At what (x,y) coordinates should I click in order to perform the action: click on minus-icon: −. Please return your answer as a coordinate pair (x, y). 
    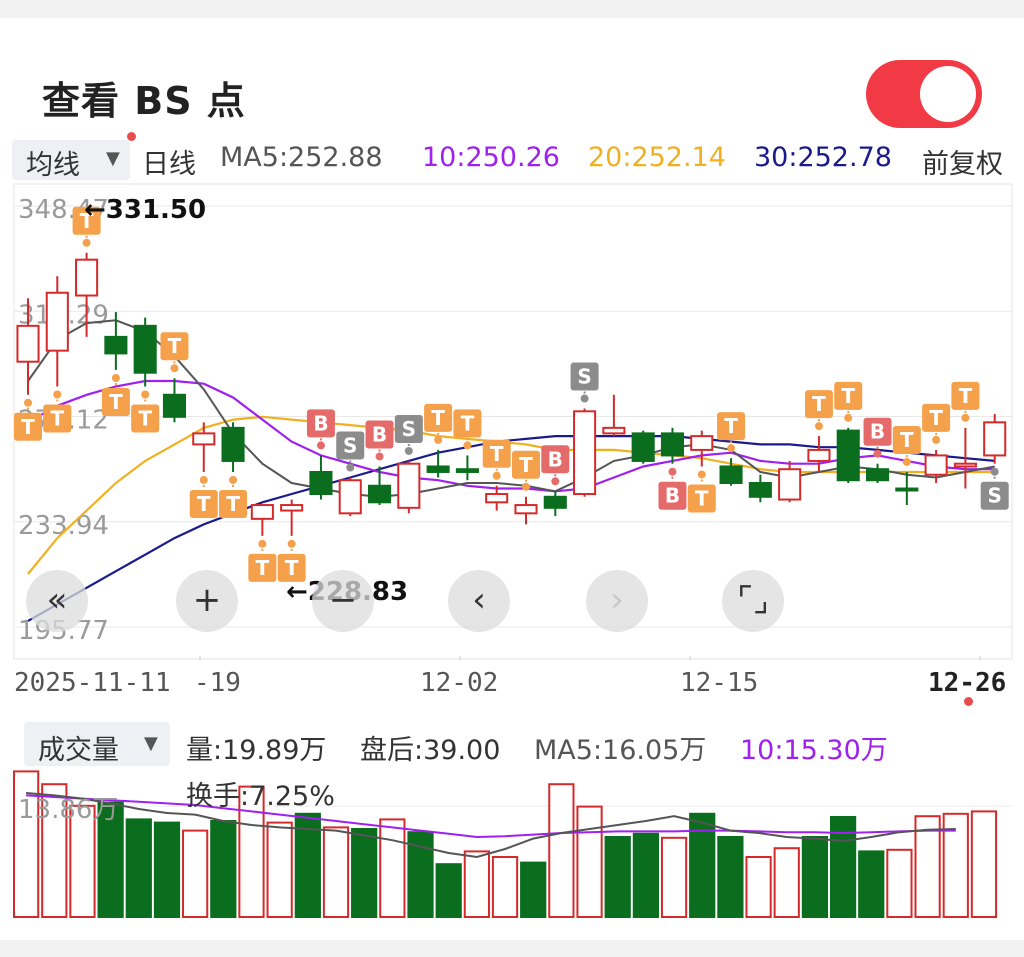
    Looking at the image, I should click on (343, 601).